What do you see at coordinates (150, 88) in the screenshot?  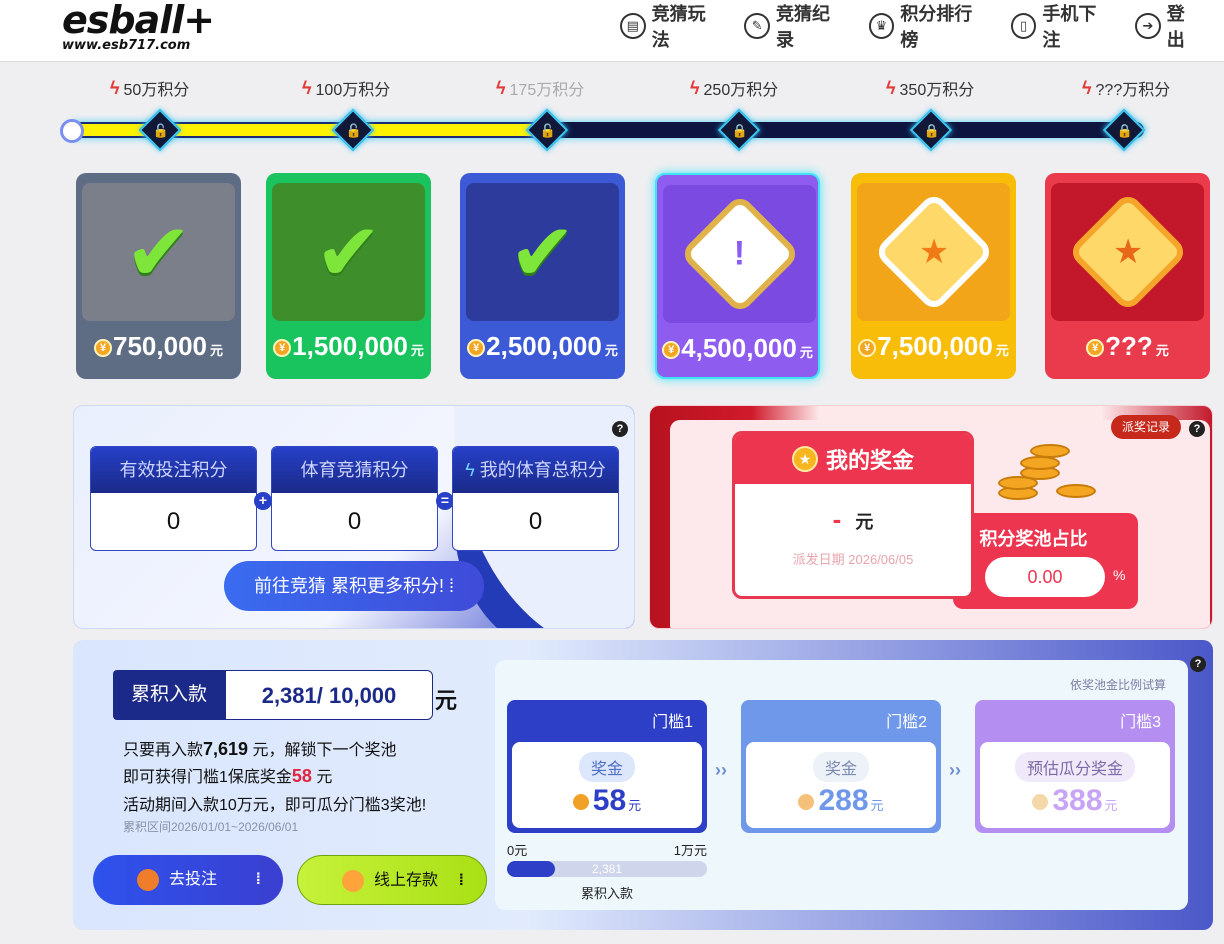 I see `milestone-label: ϟ 50万积分` at bounding box center [150, 88].